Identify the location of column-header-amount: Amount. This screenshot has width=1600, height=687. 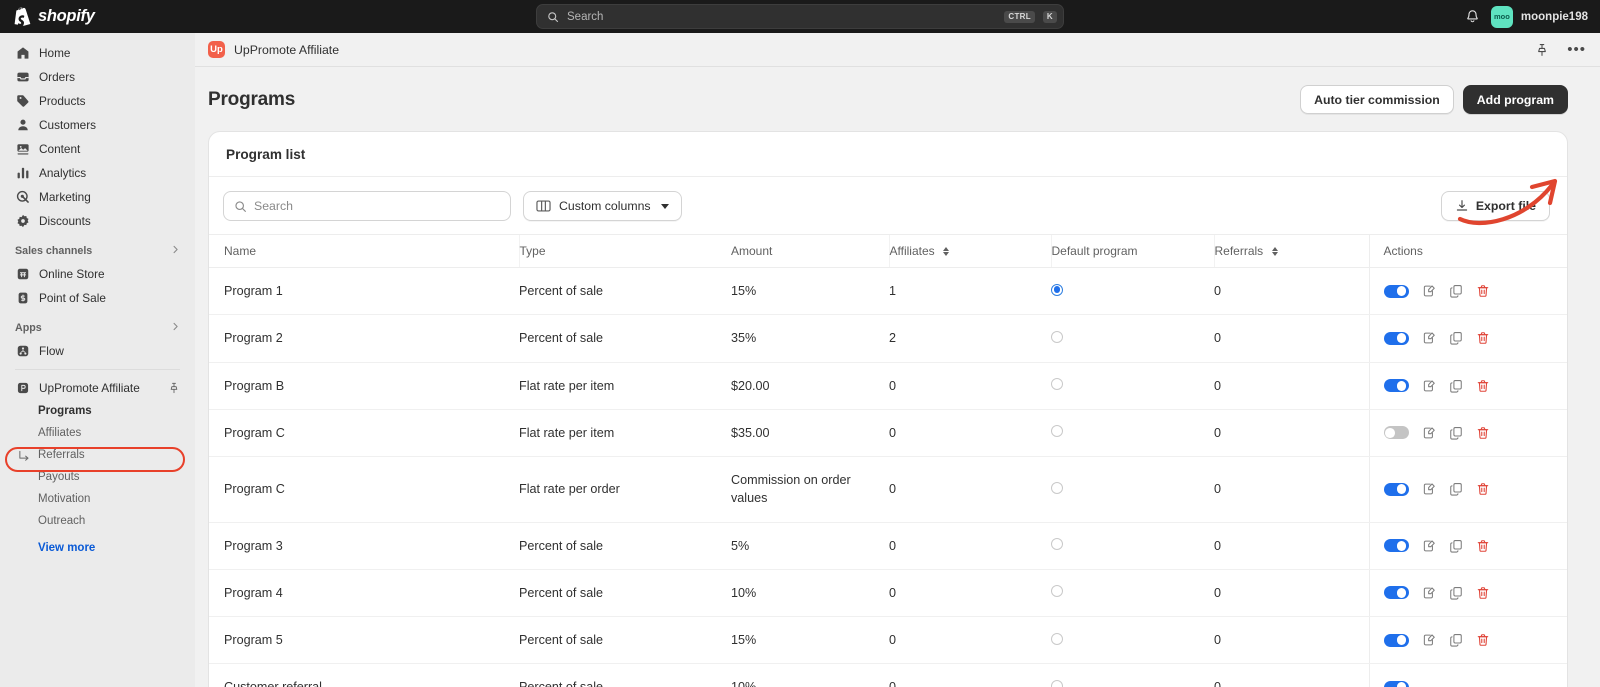
(810, 251).